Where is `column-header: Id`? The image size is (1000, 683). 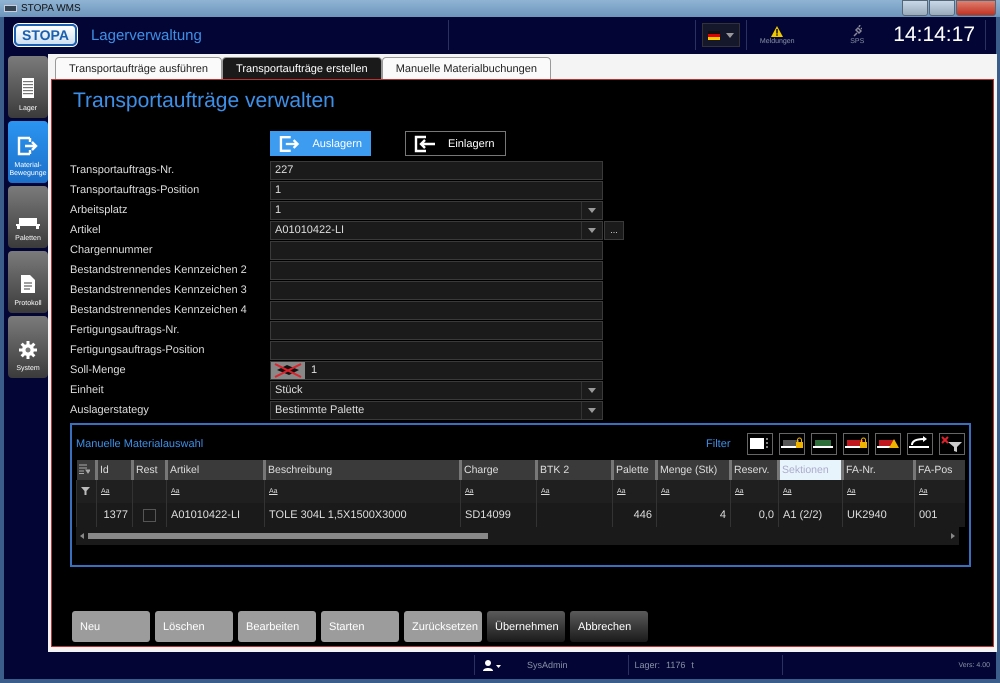
column-header: Id is located at coordinates (114, 470).